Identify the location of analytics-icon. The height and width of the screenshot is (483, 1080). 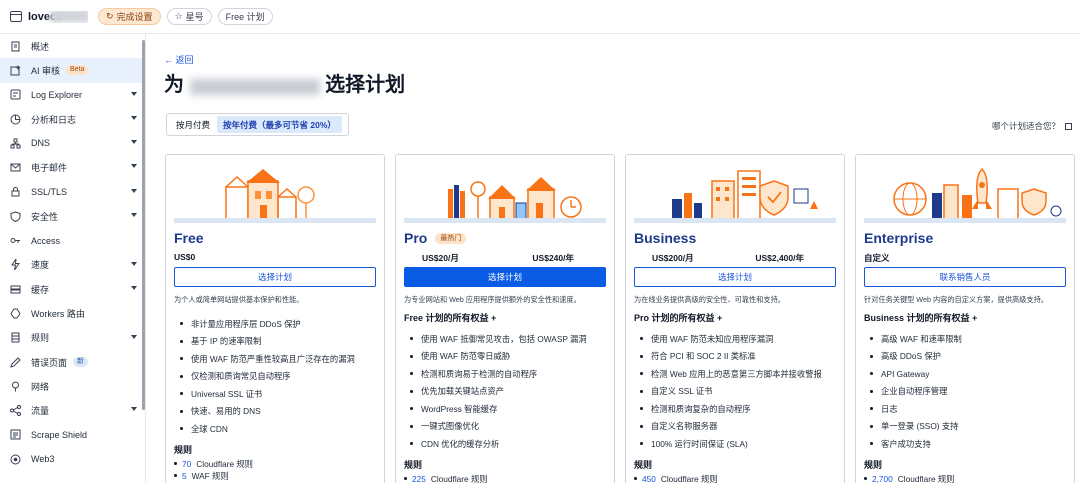
(15, 119).